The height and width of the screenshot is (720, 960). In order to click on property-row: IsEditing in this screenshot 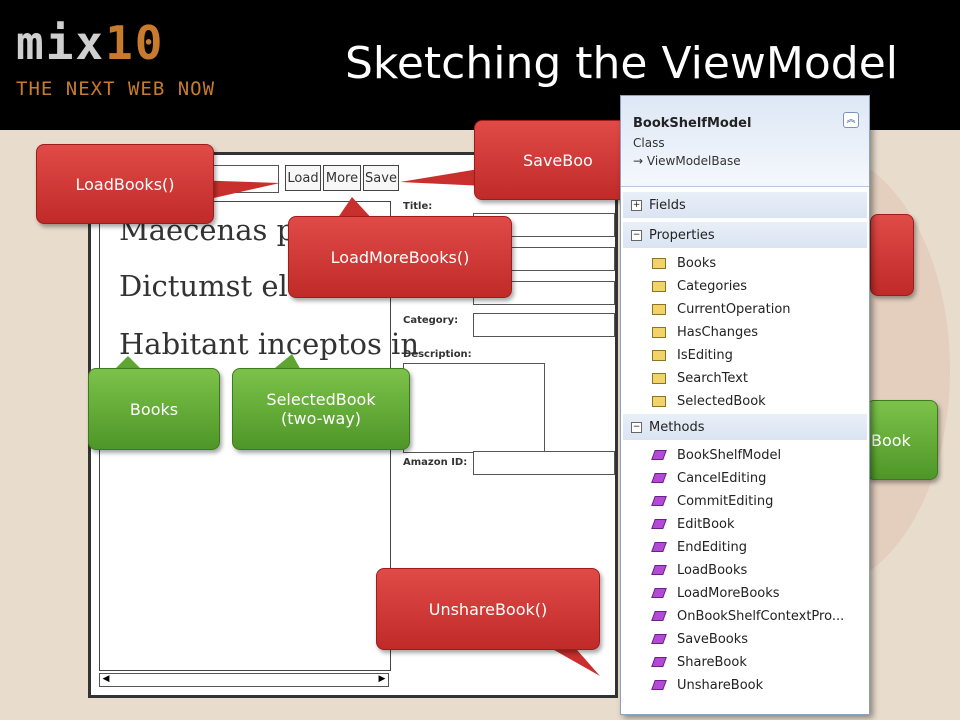, I will do `click(692, 355)`.